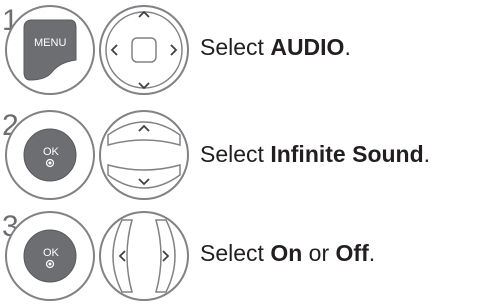 This screenshot has height=306, width=483. Describe the element at coordinates (95, 154) in the screenshot. I see `step-2-graphics: 2 OK` at that location.